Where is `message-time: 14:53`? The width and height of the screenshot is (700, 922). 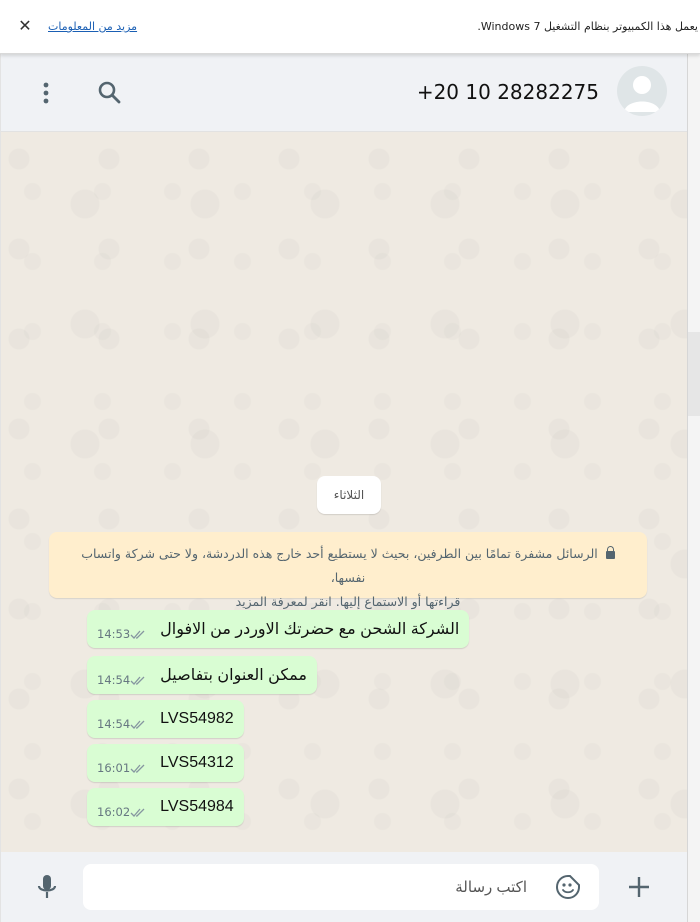
message-time: 14:53 is located at coordinates (114, 634).